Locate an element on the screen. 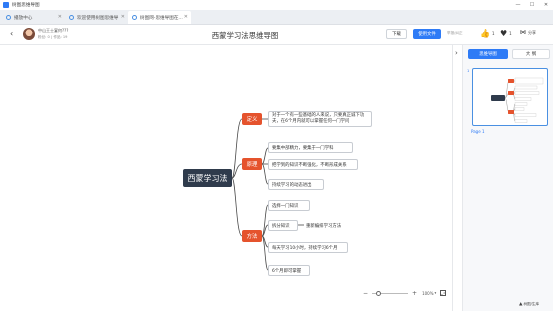 The width and height of the screenshot is (553, 311). mindmap-branch-principle: 原理 is located at coordinates (252, 164).